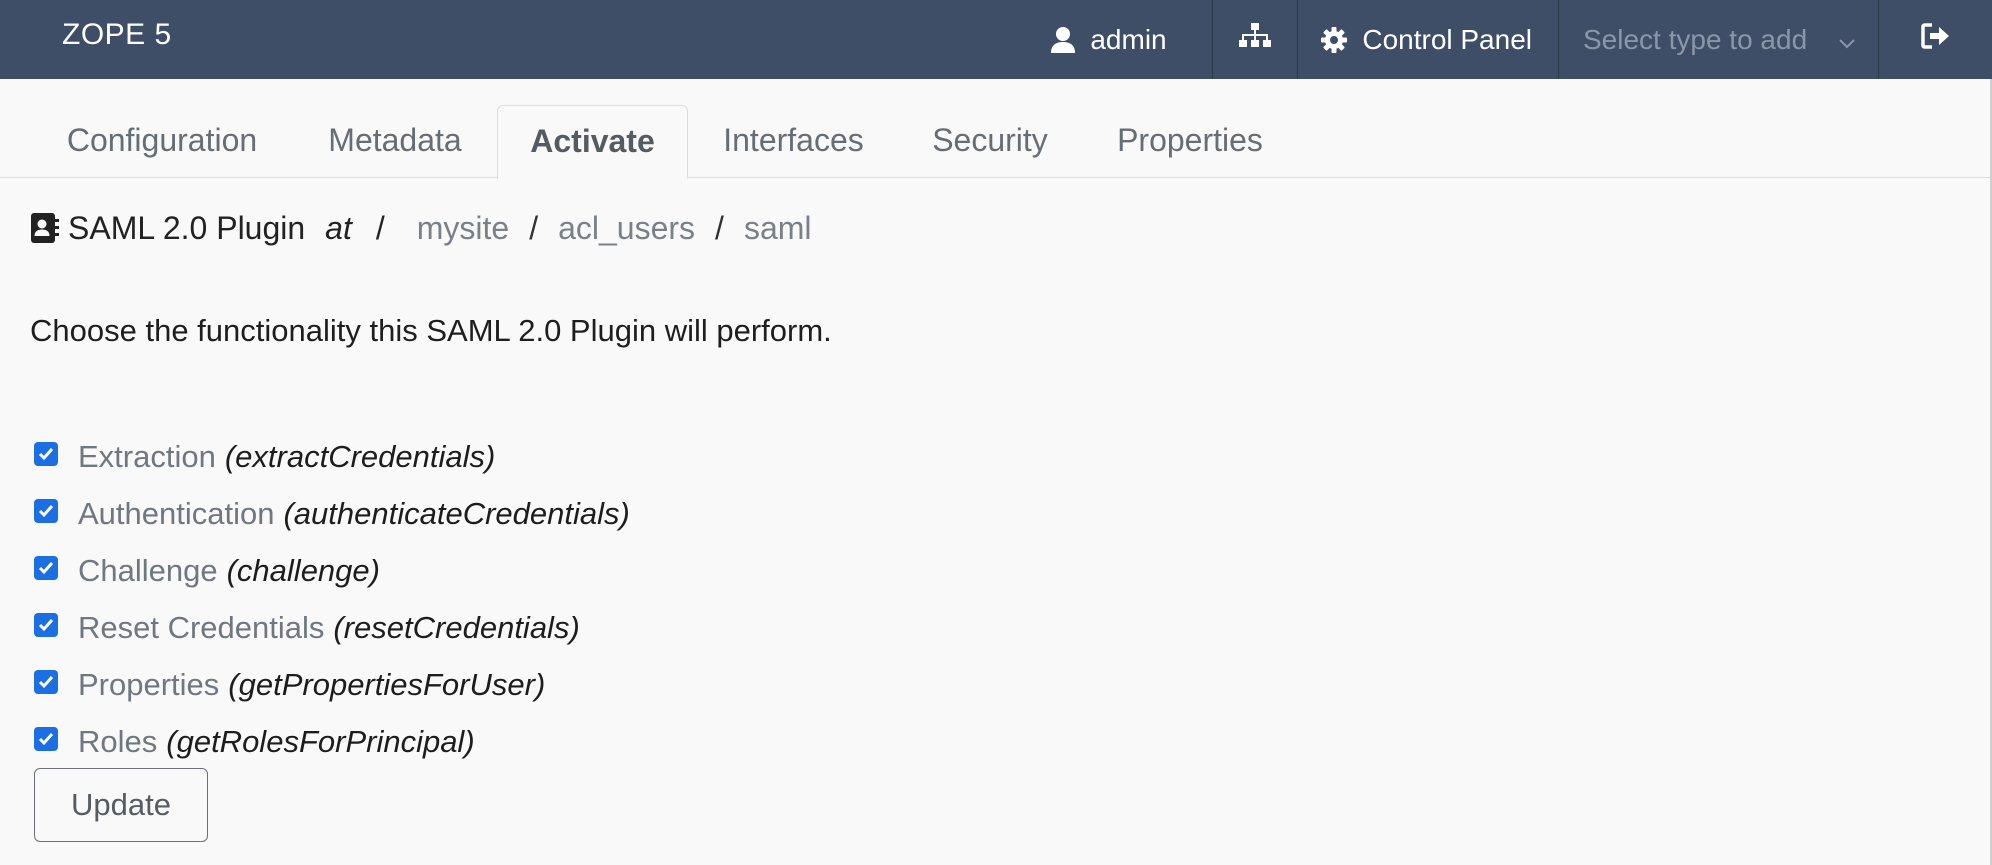  I want to click on brand-logo: ZOPE 5, so click(117, 35).